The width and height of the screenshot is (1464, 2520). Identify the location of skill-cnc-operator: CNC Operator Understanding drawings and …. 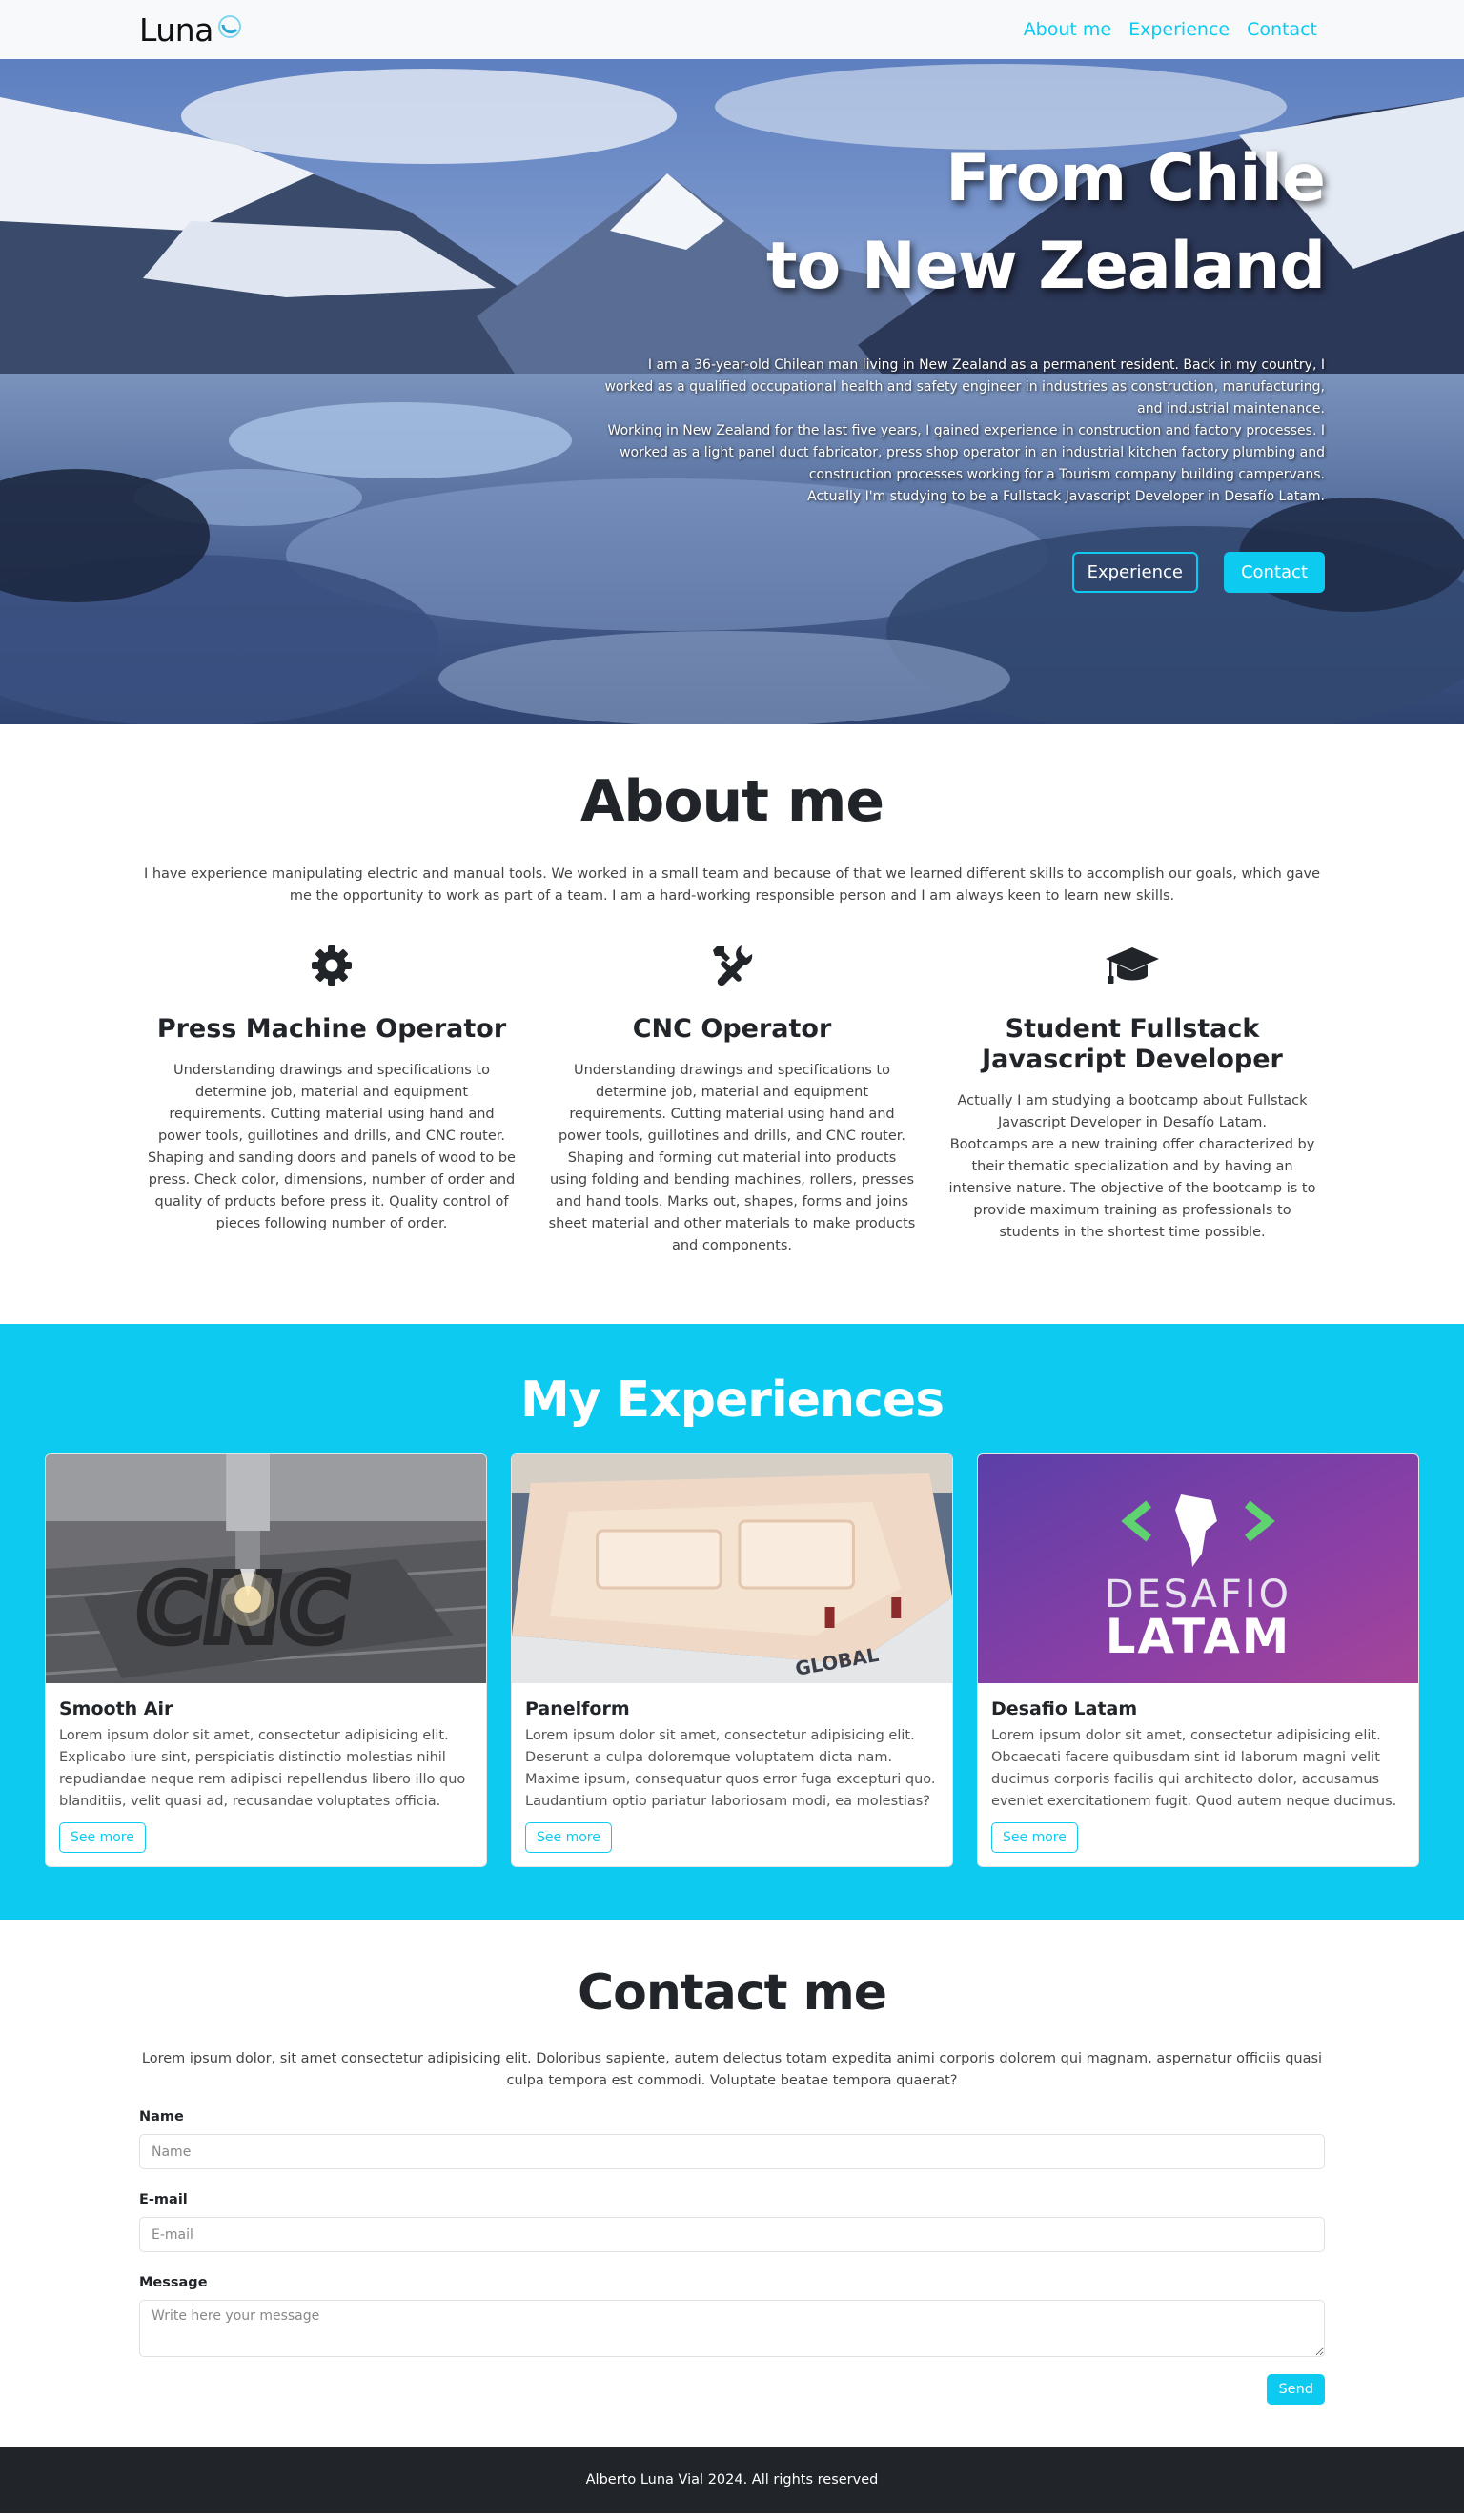
(732, 1099).